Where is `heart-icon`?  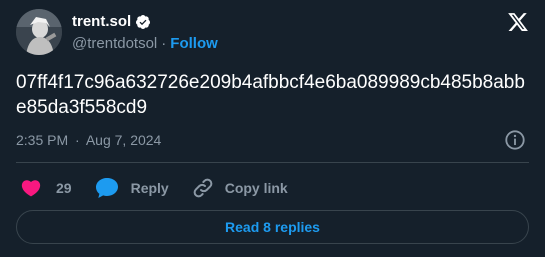 heart-icon is located at coordinates (31, 188).